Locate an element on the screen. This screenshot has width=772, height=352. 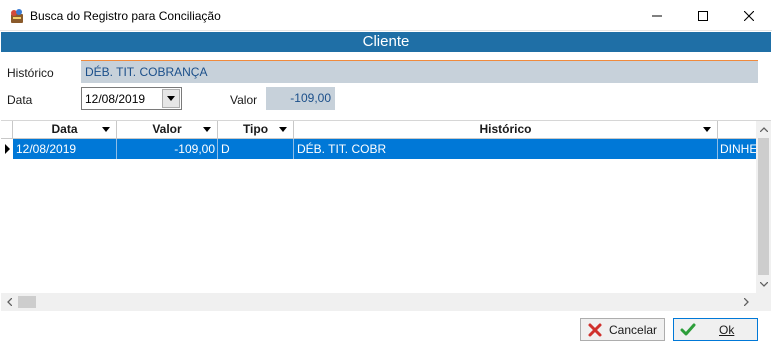
scroll-left-button is located at coordinates (9, 302).